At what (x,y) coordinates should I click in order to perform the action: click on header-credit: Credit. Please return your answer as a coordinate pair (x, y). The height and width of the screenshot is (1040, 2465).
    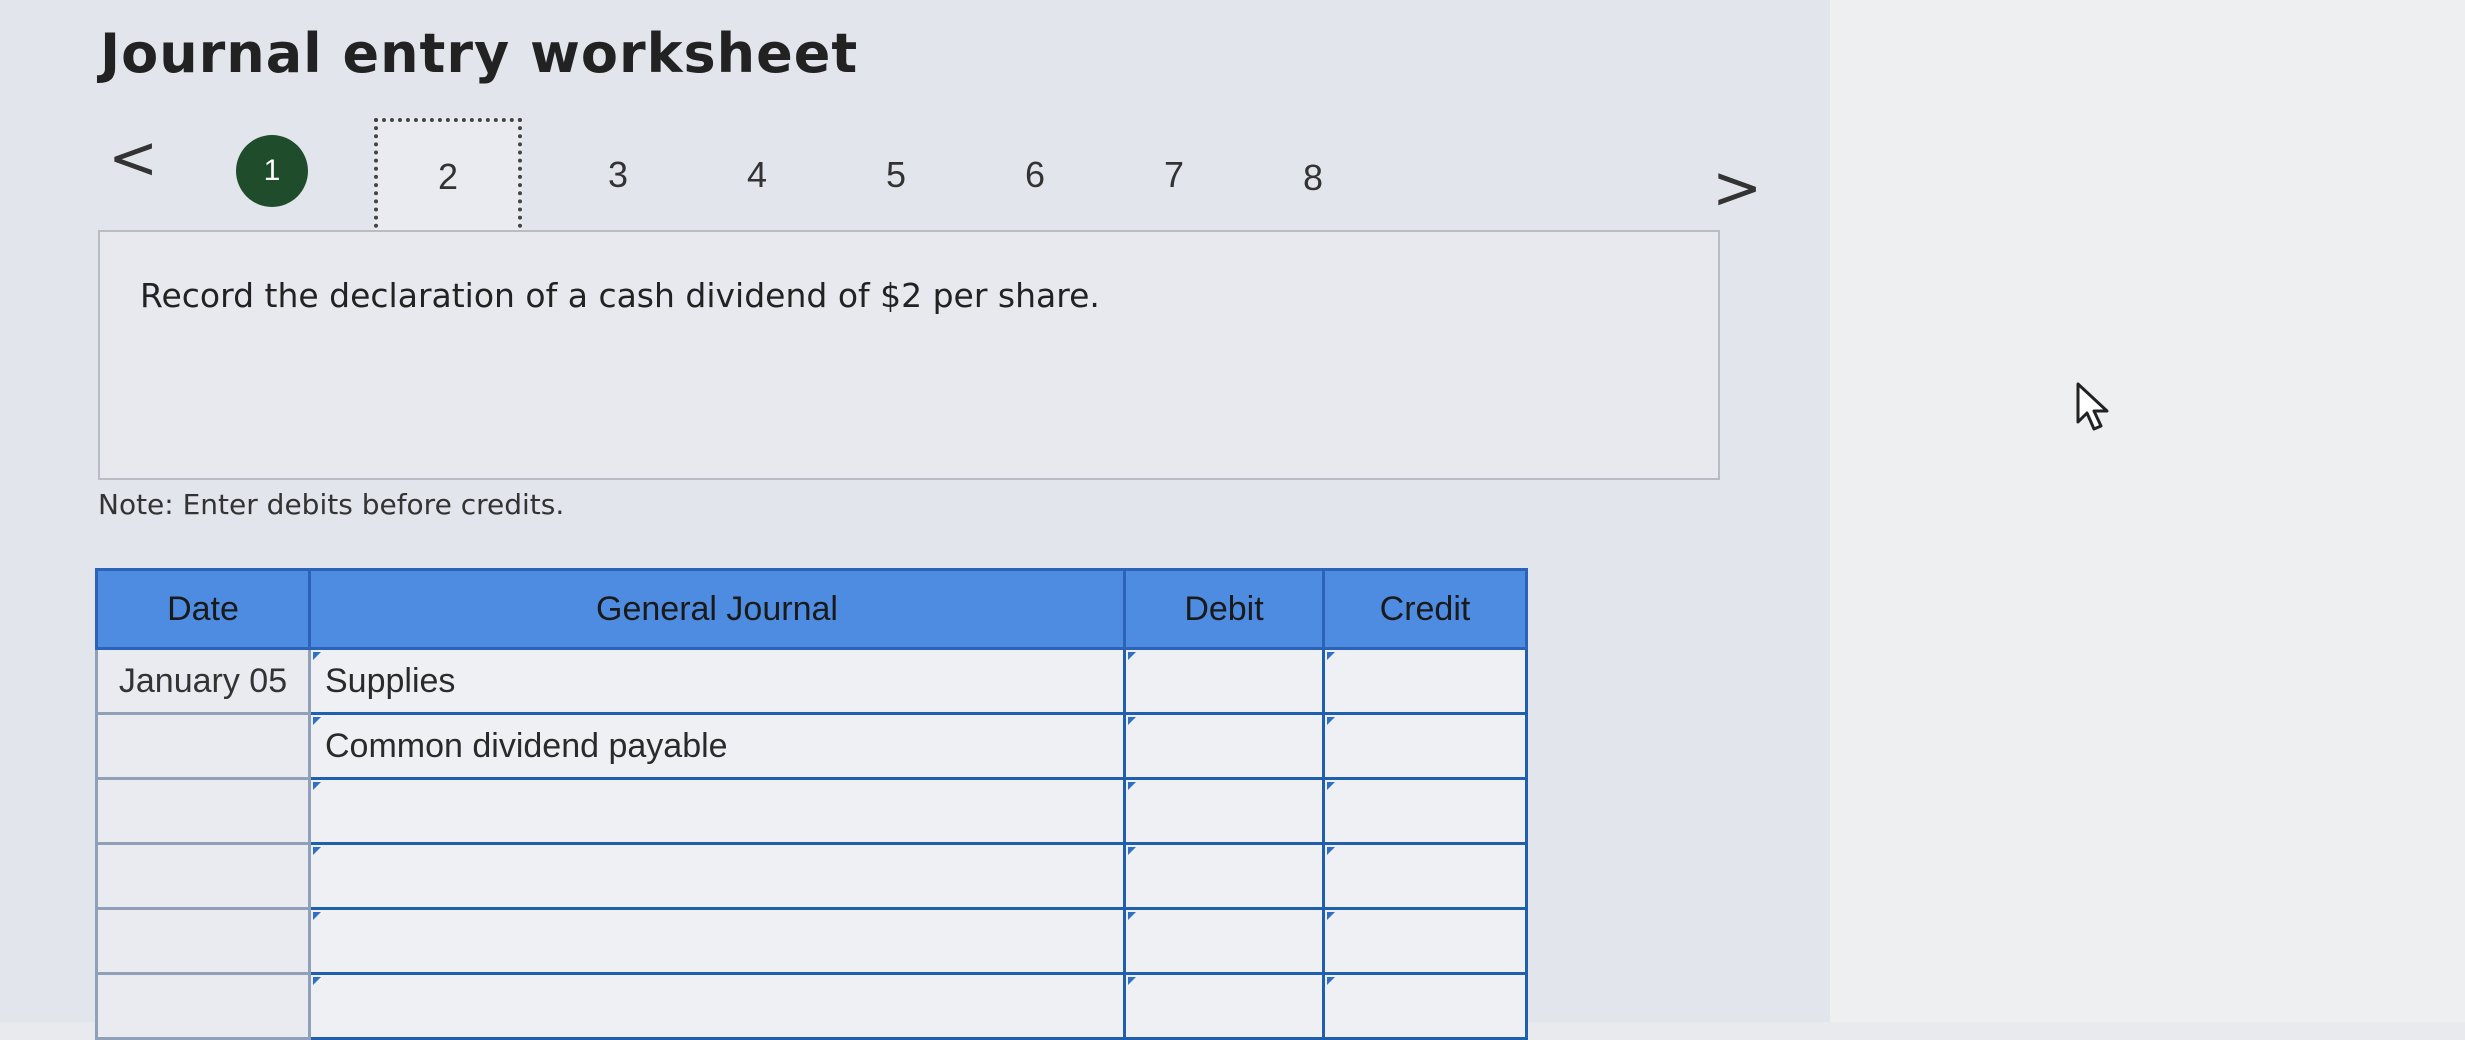
    Looking at the image, I should click on (1425, 609).